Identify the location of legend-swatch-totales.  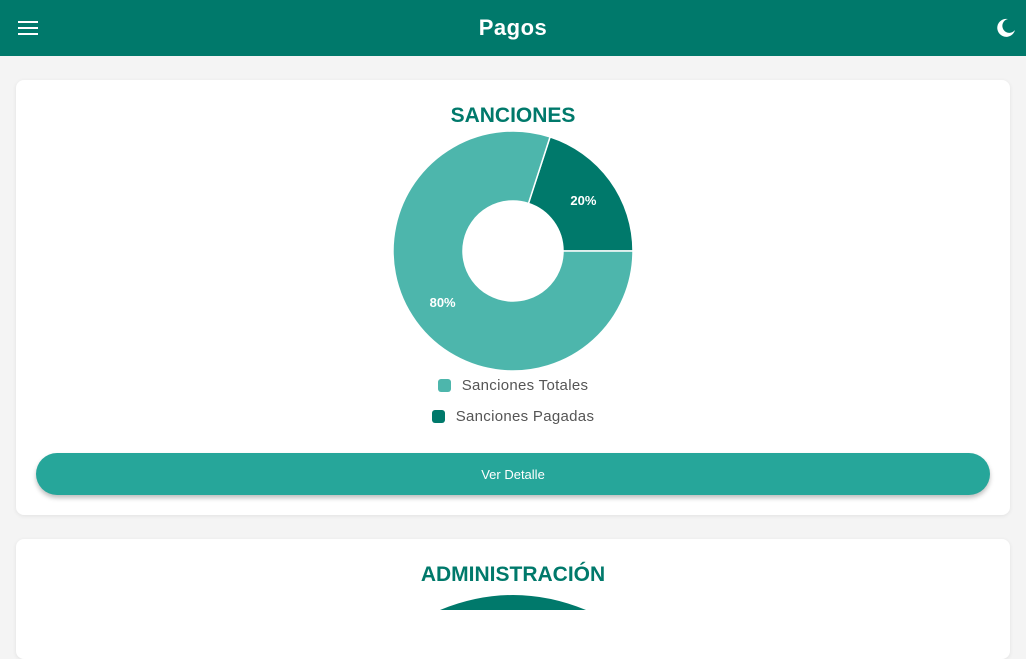
(444, 385).